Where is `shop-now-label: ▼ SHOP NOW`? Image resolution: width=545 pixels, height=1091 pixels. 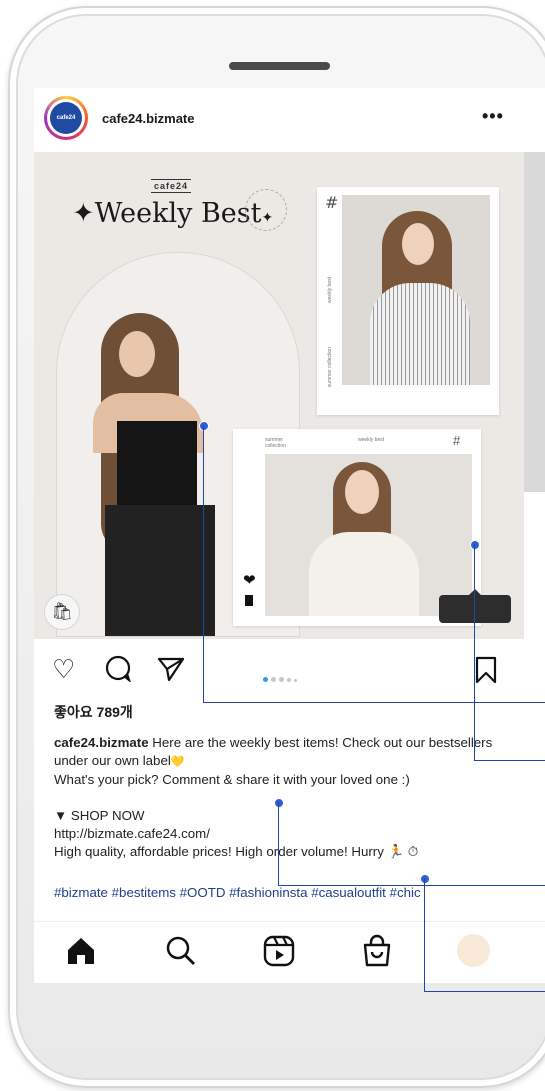
shop-now-label: ▼ SHOP NOW is located at coordinates (99, 815).